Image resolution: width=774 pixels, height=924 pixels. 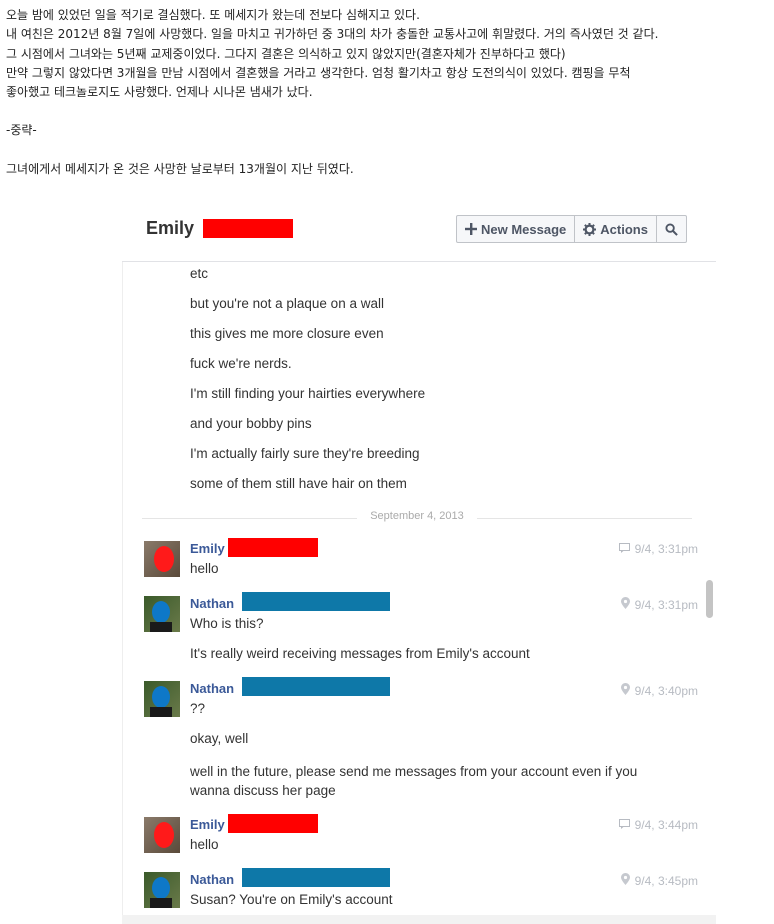 What do you see at coordinates (471, 229) in the screenshot?
I see `plus-icon` at bounding box center [471, 229].